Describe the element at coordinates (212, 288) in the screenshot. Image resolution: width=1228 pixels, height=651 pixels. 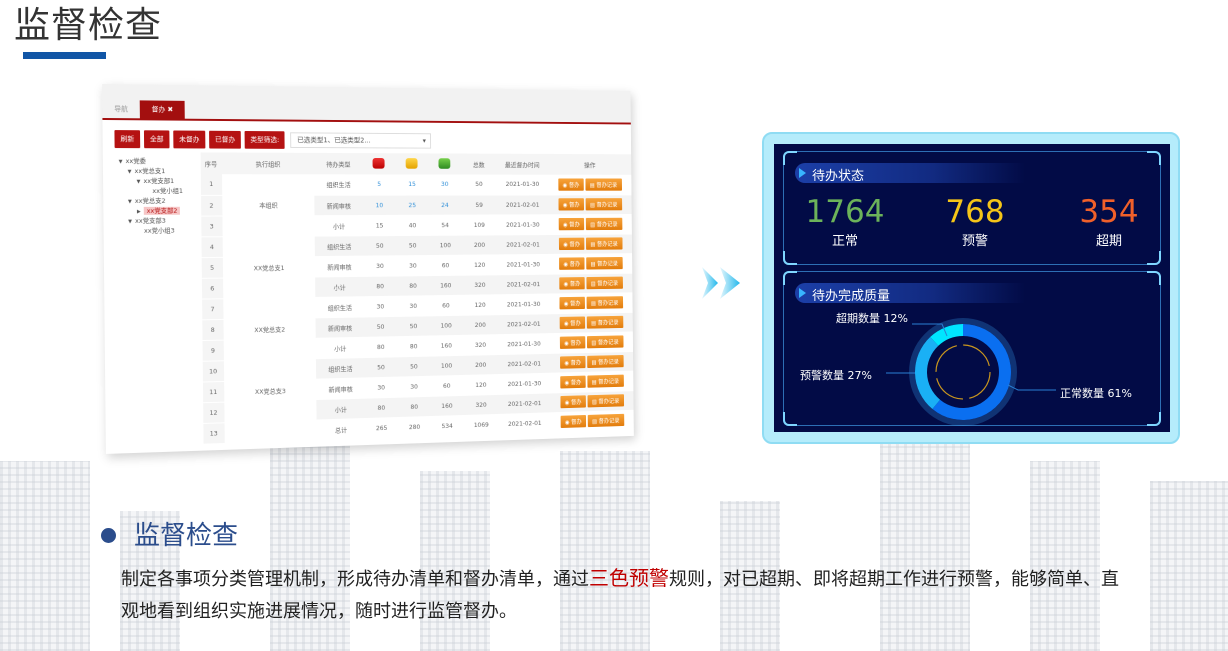
I see `cell-seq: 6` at that location.